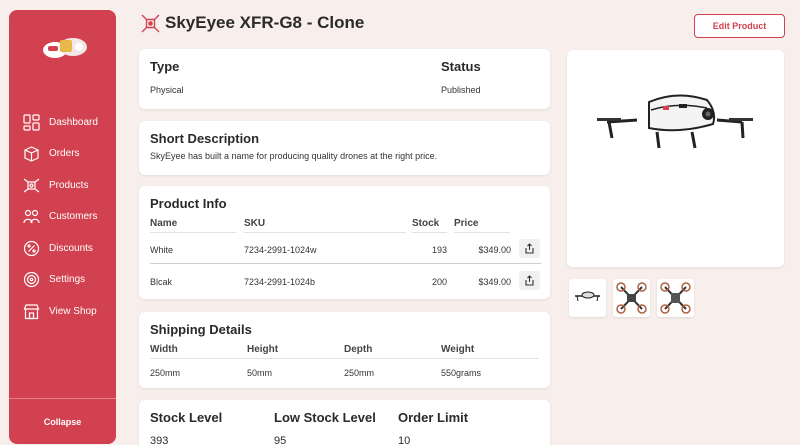 The width and height of the screenshot is (800, 445). I want to click on column-header-price: Price, so click(466, 223).